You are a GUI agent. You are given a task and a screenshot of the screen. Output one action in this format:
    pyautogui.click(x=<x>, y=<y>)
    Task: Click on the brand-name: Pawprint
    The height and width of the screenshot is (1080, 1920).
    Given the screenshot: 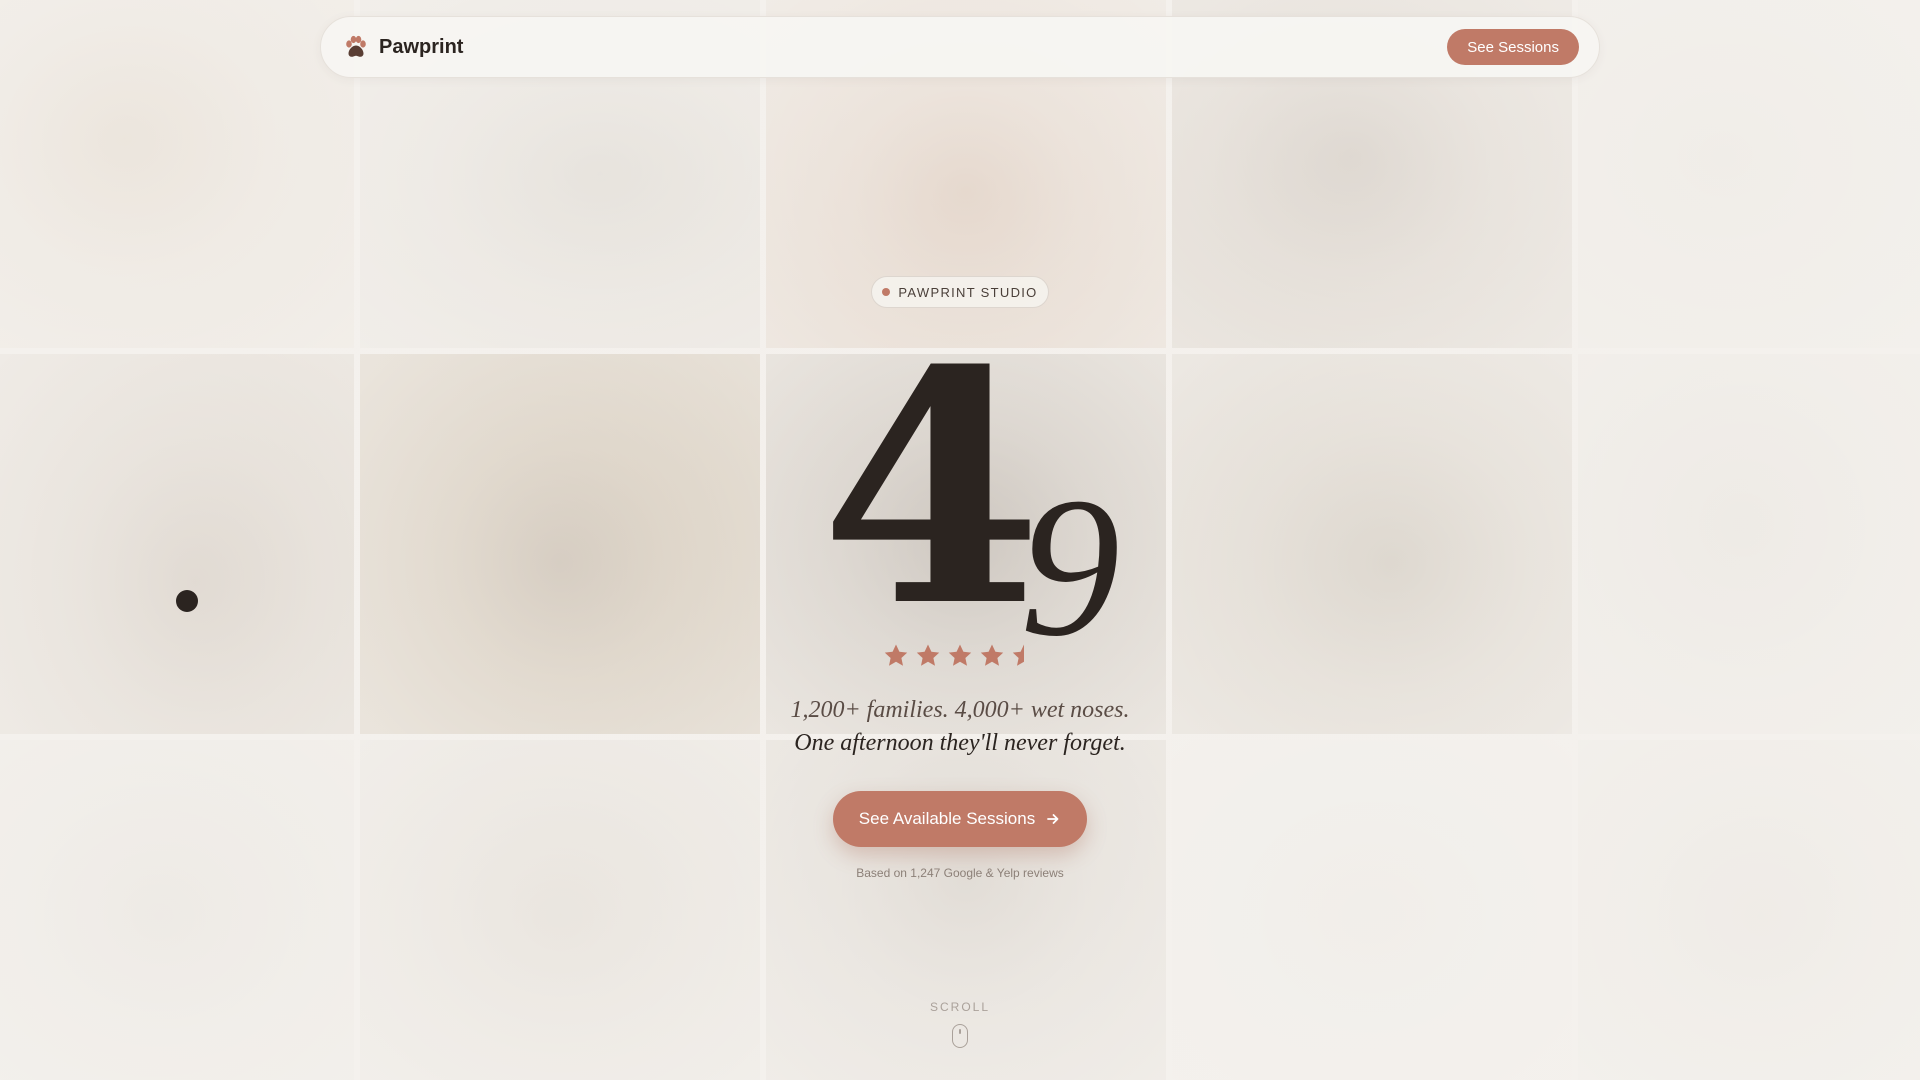 What is the action you would take?
    pyautogui.click(x=421, y=46)
    